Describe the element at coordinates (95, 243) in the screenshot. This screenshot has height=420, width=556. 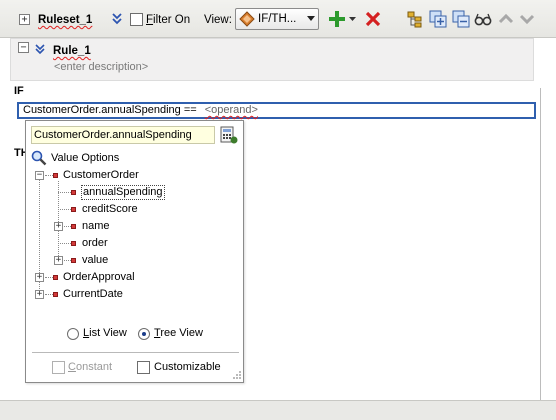
I see `tree-item-order: order` at that location.